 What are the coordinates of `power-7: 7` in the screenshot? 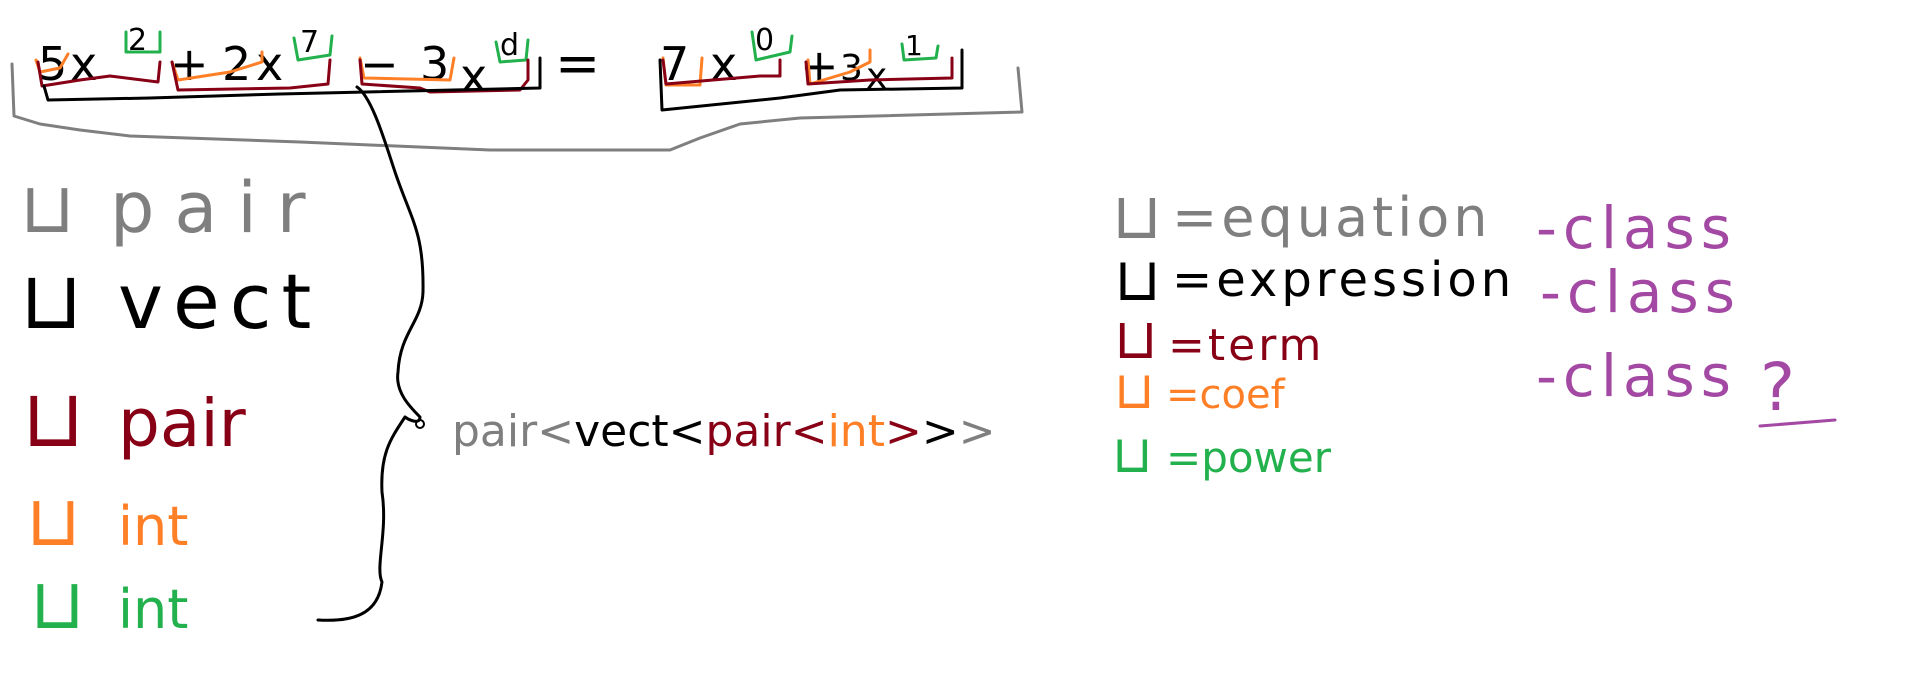 It's located at (309, 42).